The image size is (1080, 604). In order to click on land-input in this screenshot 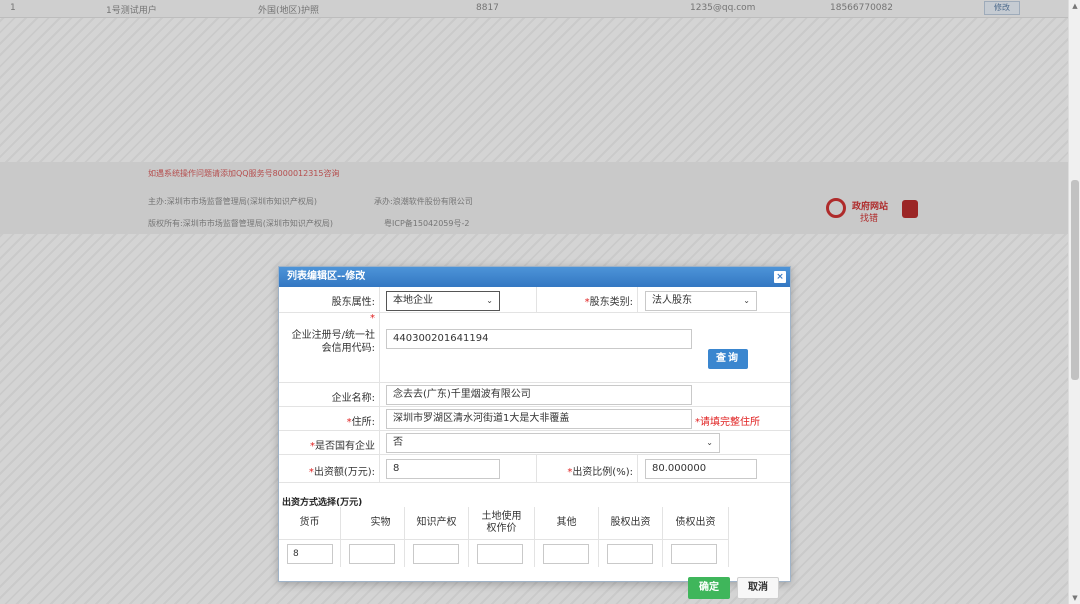, I will do `click(500, 554)`.